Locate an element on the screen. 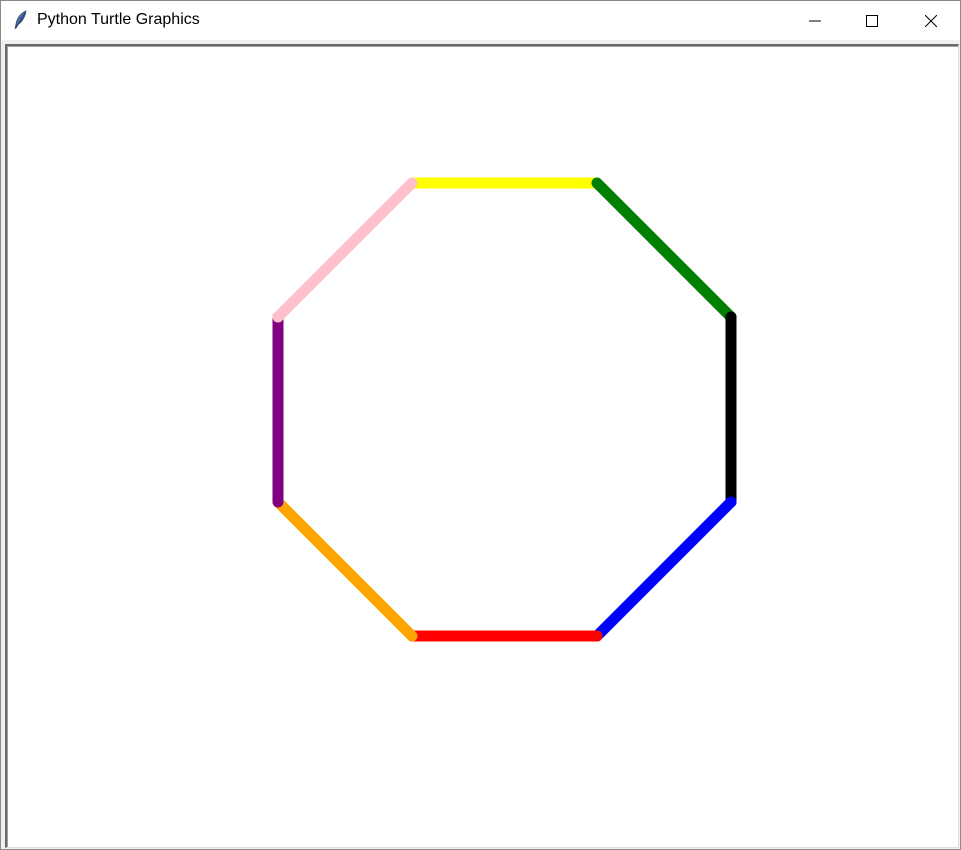 The image size is (961, 850). title-bar: Python Turtle Graphics is located at coordinates (480, 20).